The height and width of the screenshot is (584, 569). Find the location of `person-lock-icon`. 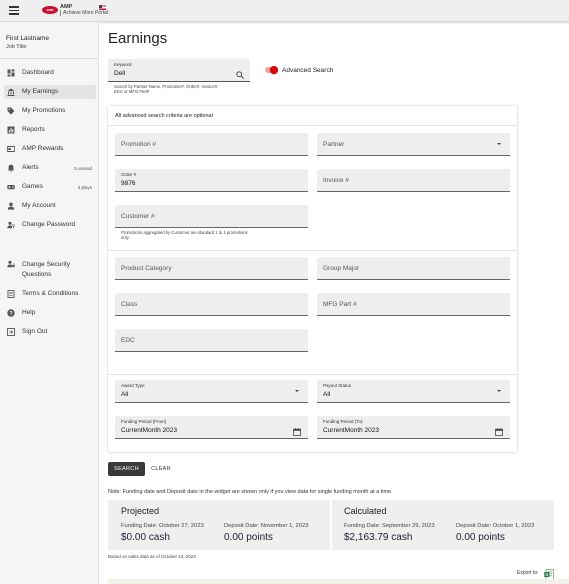

person-lock-icon is located at coordinates (11, 264).